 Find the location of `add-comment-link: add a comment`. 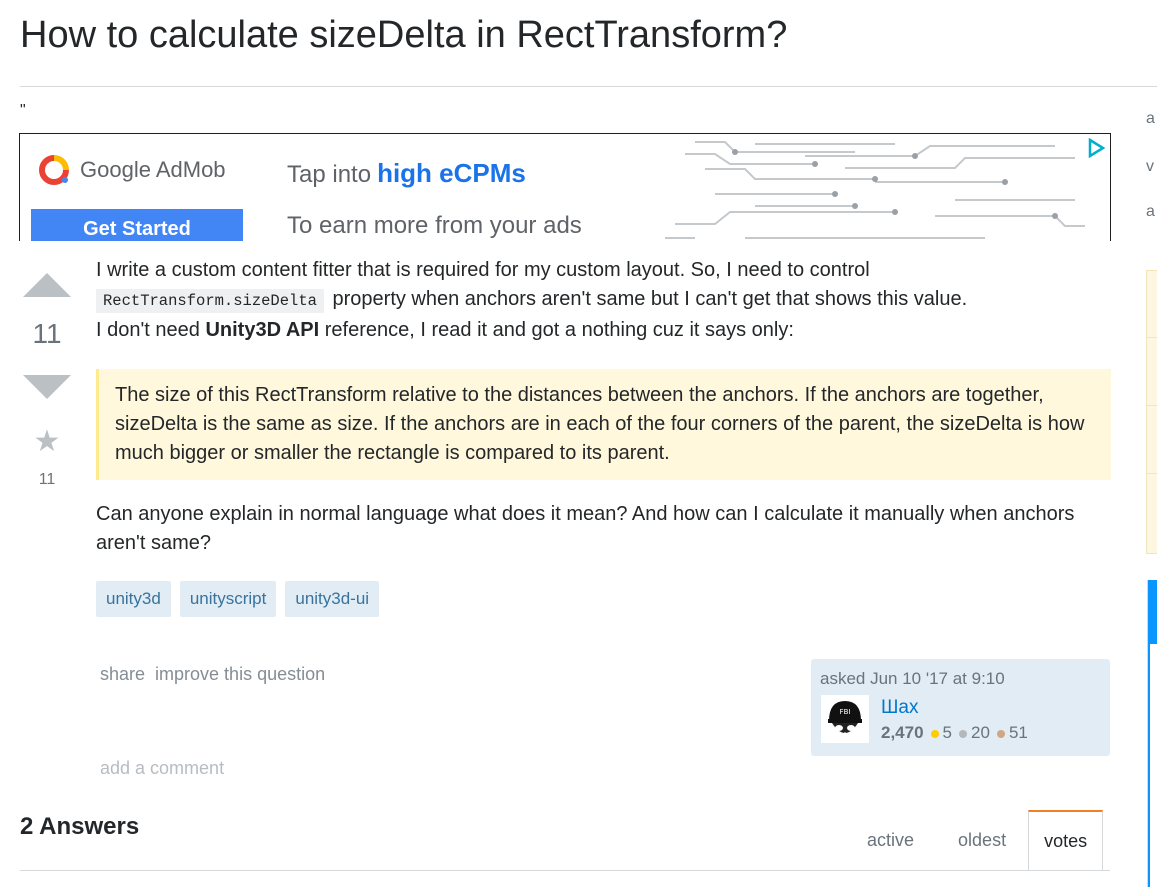

add-comment-link: add a comment is located at coordinates (162, 768).